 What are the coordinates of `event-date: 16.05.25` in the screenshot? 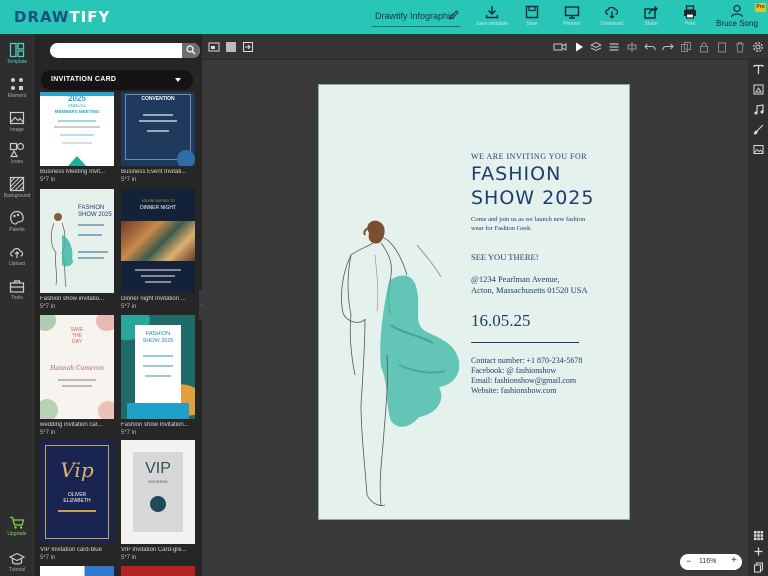 It's located at (501, 321).